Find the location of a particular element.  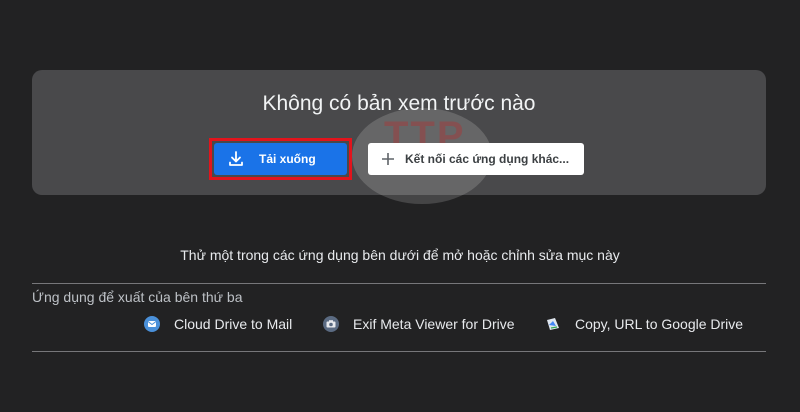

download-icon is located at coordinates (236, 159).